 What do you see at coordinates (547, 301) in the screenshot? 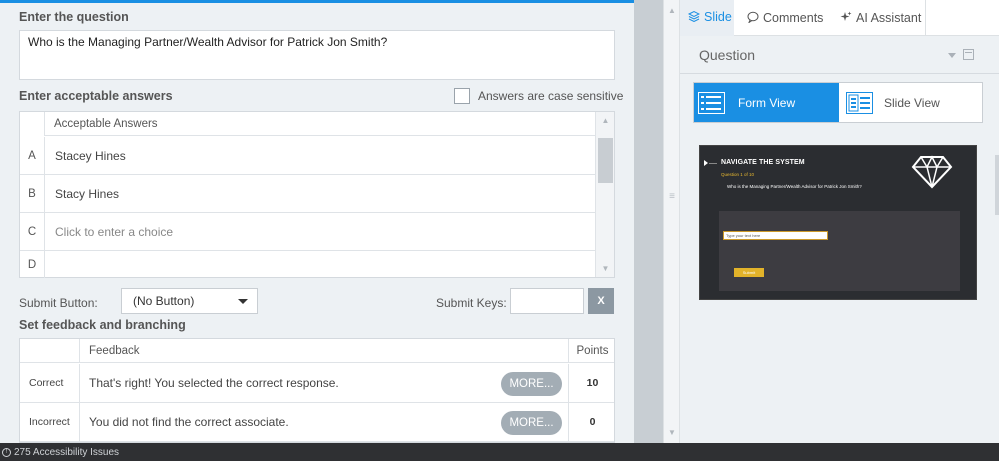
I see `submit-keys-input` at bounding box center [547, 301].